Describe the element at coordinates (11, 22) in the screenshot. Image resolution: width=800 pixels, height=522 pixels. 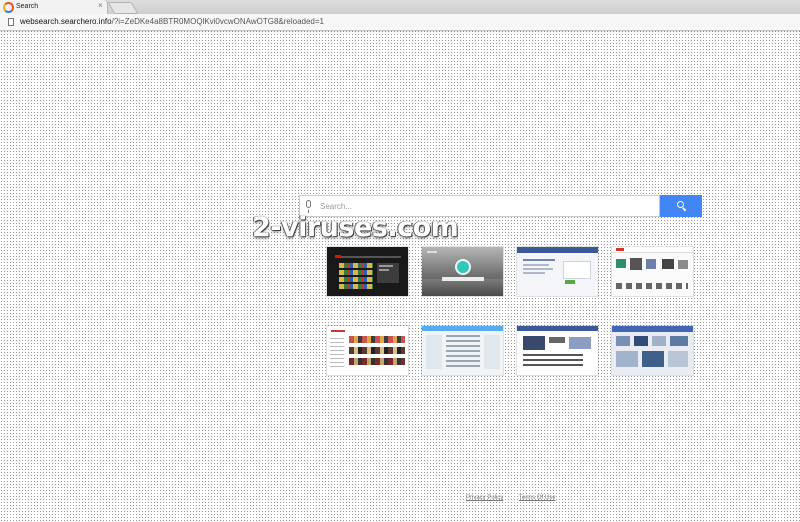
I see `page-icon` at that location.